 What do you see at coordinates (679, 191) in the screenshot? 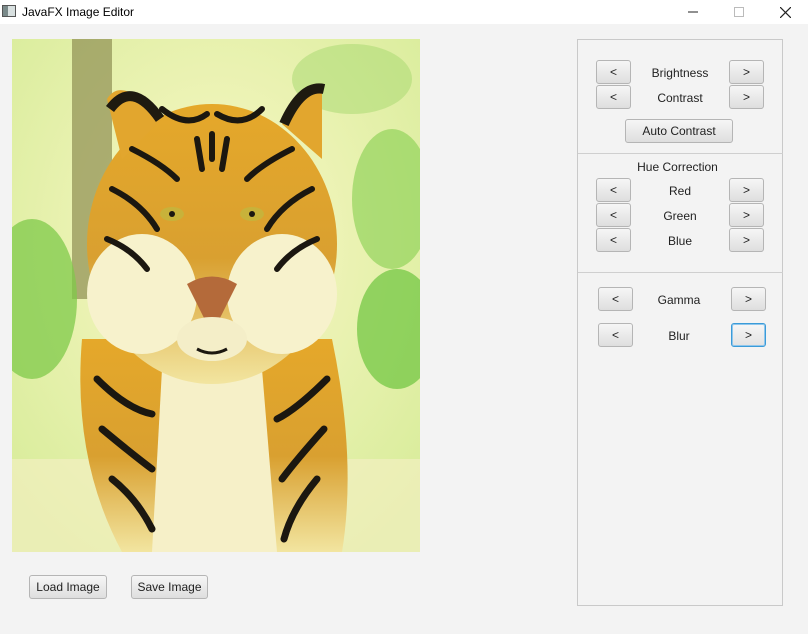
I see `red-label: Red` at bounding box center [679, 191].